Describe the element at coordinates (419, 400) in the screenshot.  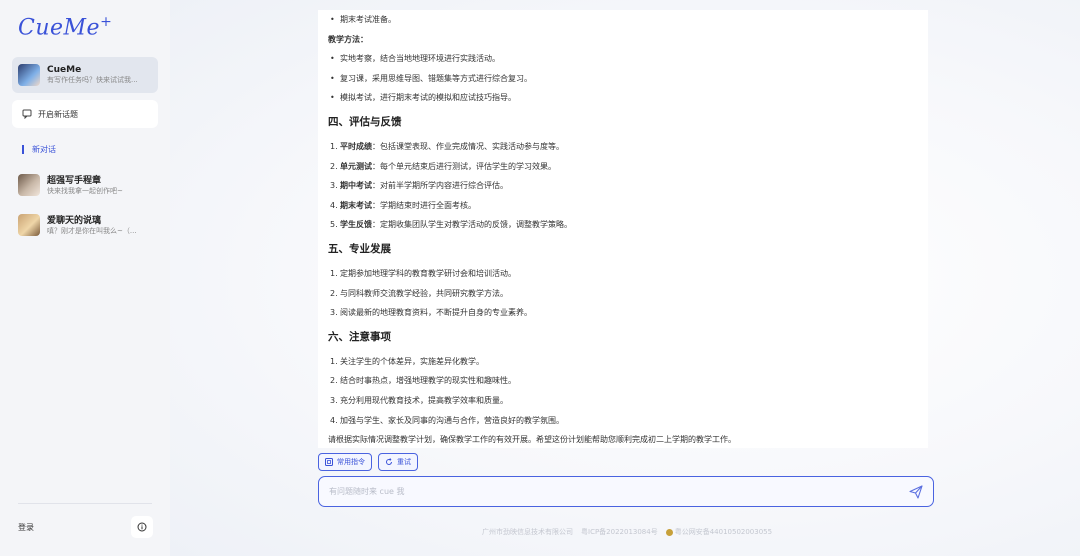
I see `list-item: 3. 充分利用现代教育技术，提高教学效率和质量。` at that location.